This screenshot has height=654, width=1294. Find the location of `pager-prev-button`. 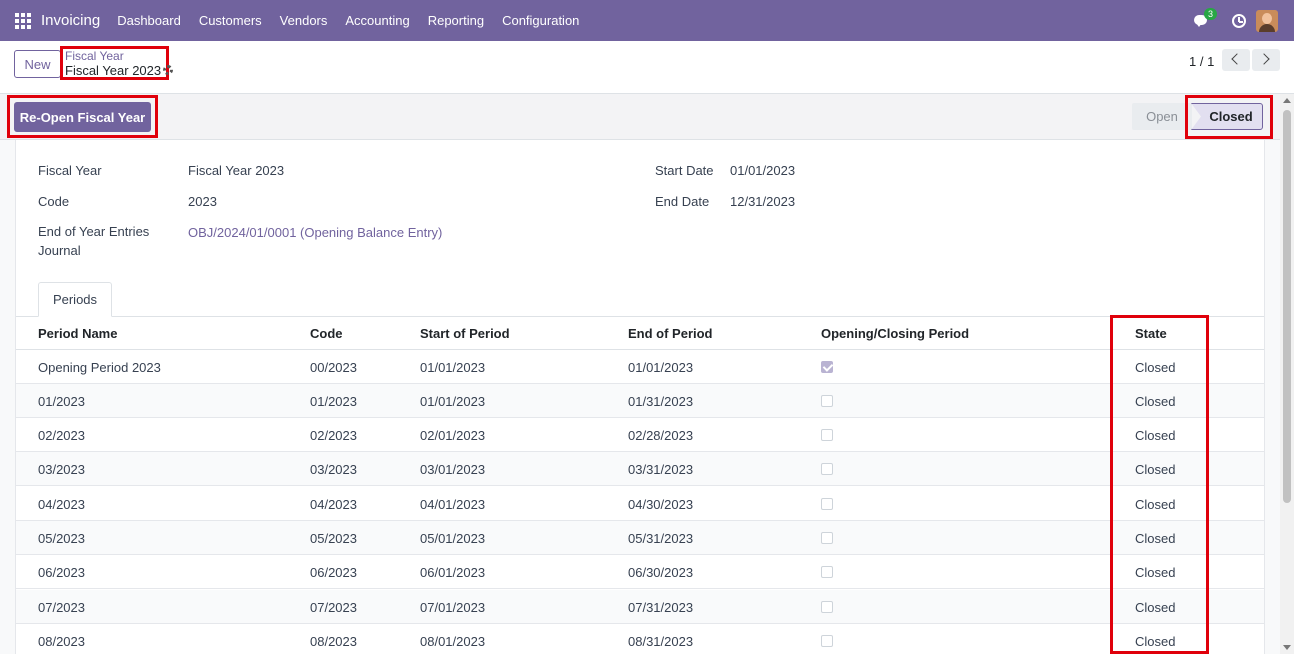

pager-prev-button is located at coordinates (1236, 60).